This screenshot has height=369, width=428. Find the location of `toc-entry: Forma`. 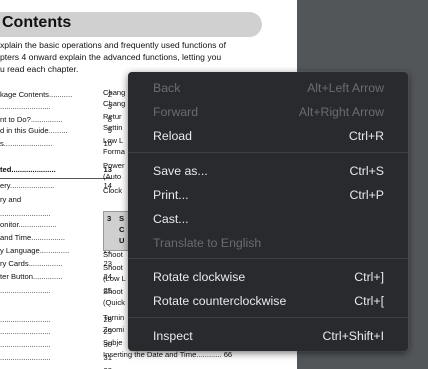

toc-entry: Forma is located at coordinates (114, 152).